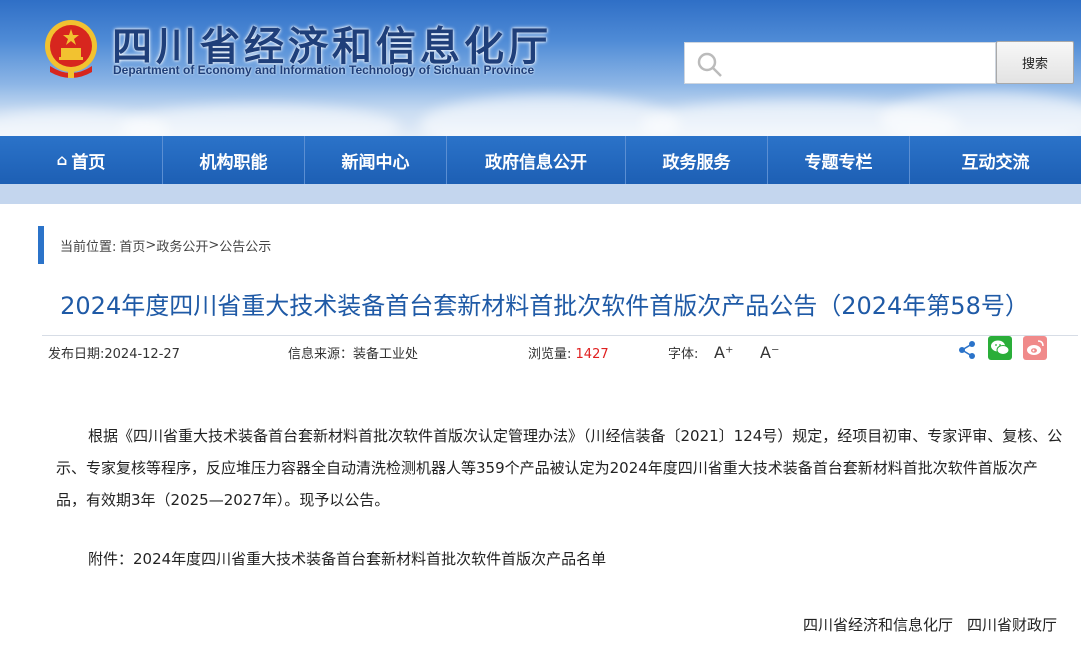 This screenshot has height=650, width=1081. Describe the element at coordinates (995, 160) in the screenshot. I see `nav-item-interaction: 互动交流` at that location.